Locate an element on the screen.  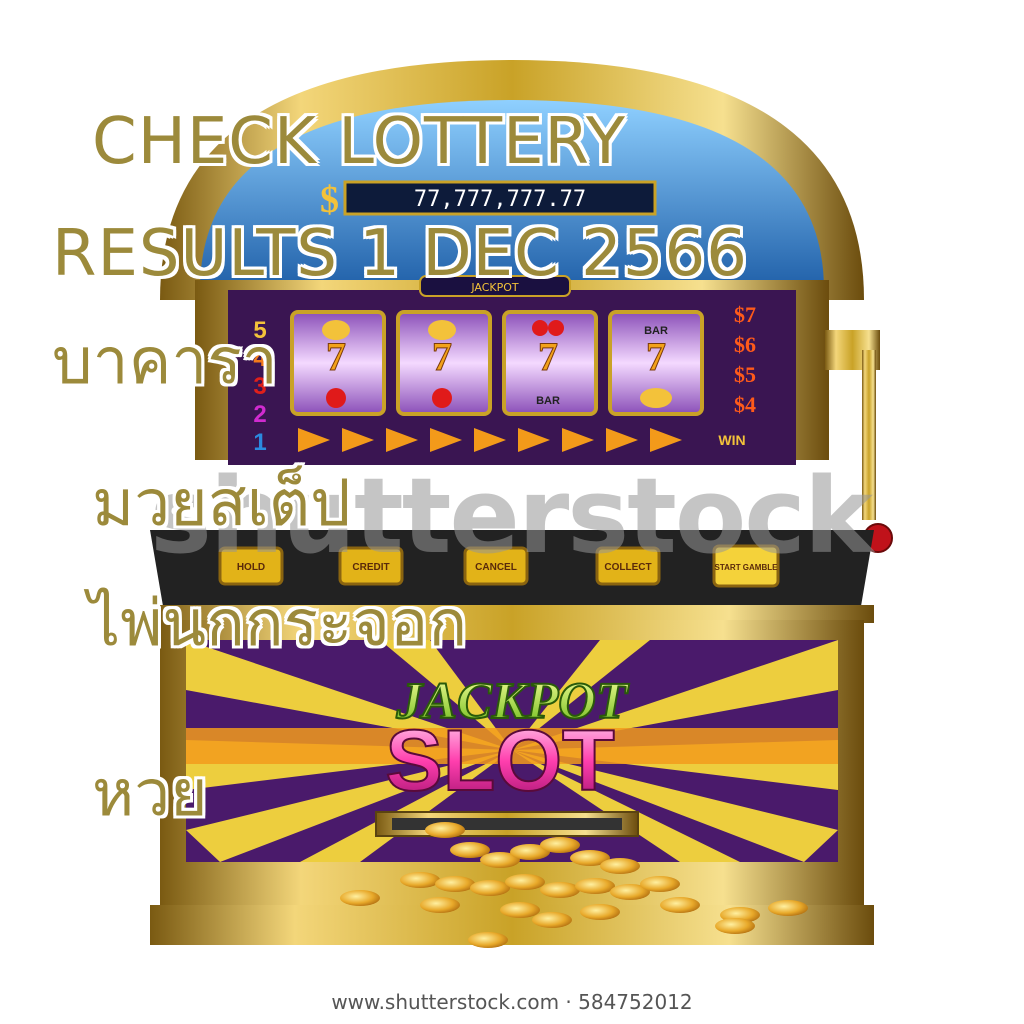
line-number: 1 is located at coordinates (259, 442).